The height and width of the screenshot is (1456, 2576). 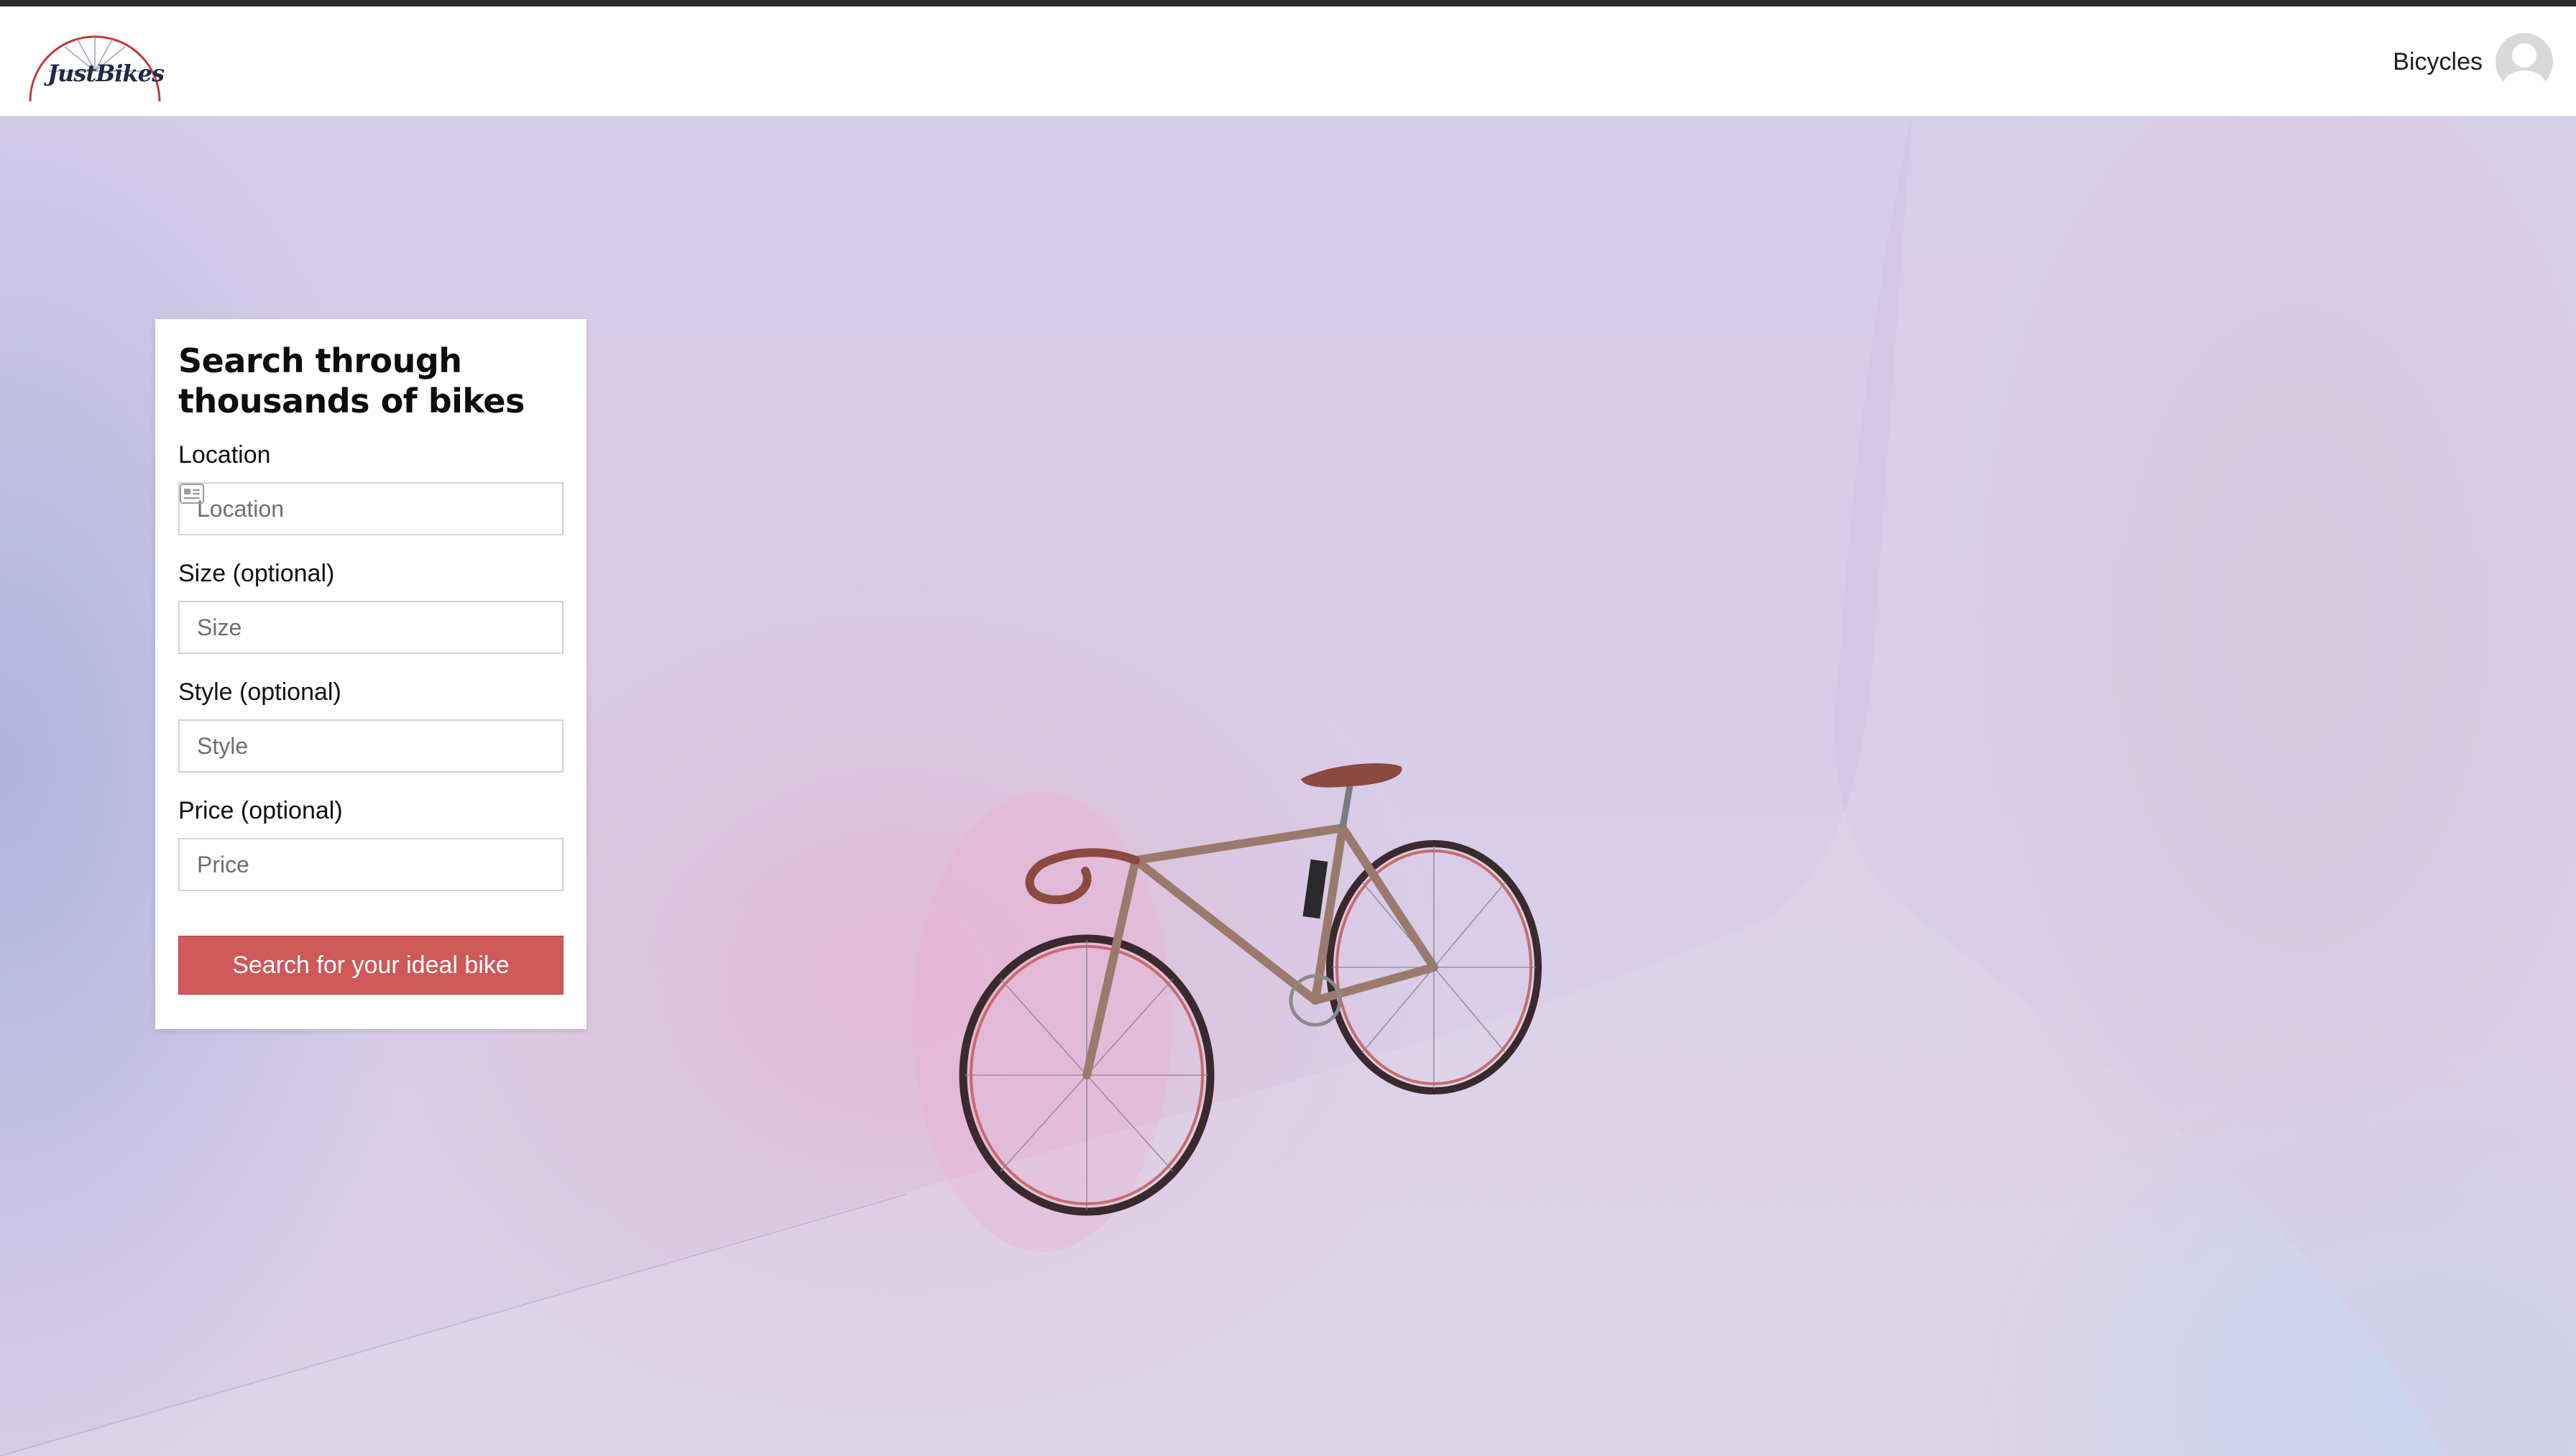 I want to click on contact-card-icon, so click(x=192, y=494).